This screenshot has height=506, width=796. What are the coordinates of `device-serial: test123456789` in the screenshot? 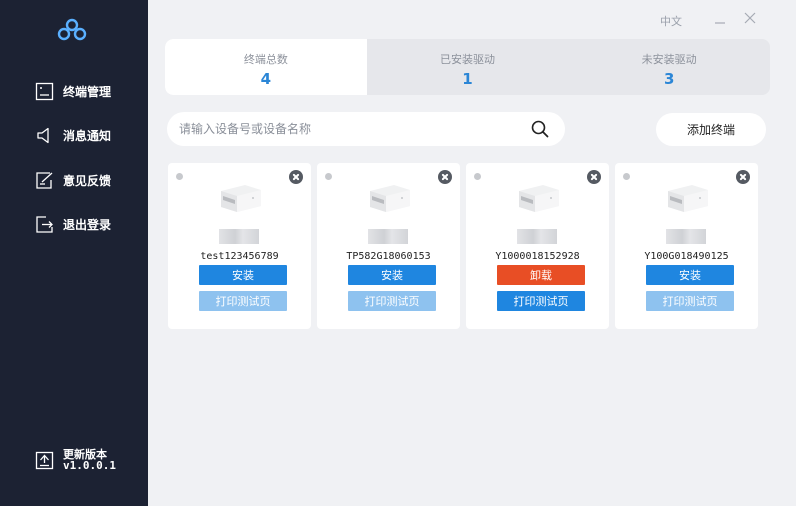 It's located at (239, 256).